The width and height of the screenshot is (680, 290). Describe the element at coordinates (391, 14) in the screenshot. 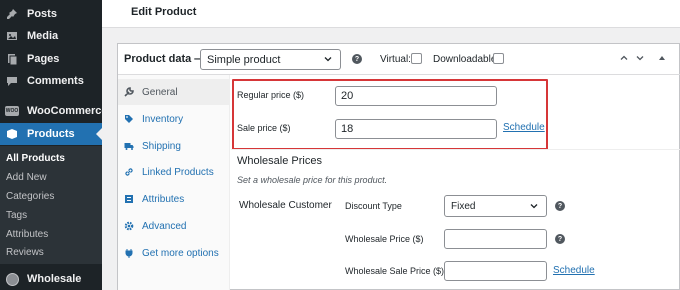

I see `page-header: Edit Product` at that location.